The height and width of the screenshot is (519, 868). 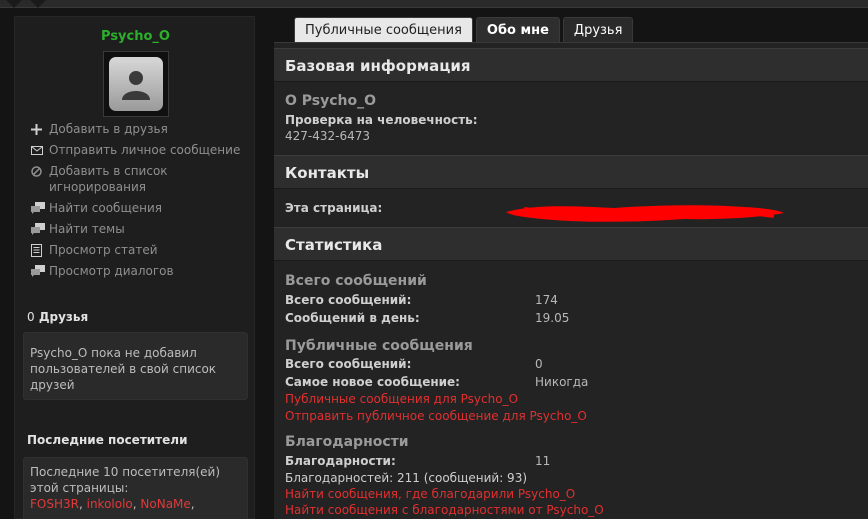 What do you see at coordinates (40, 129) in the screenshot?
I see `plus-icon` at bounding box center [40, 129].